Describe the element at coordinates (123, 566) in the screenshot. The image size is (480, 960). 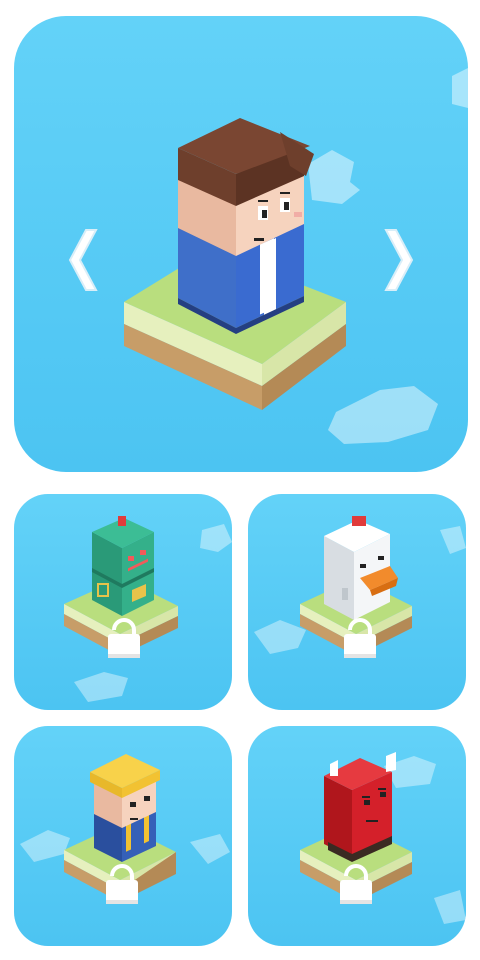
I see `robot-character` at that location.